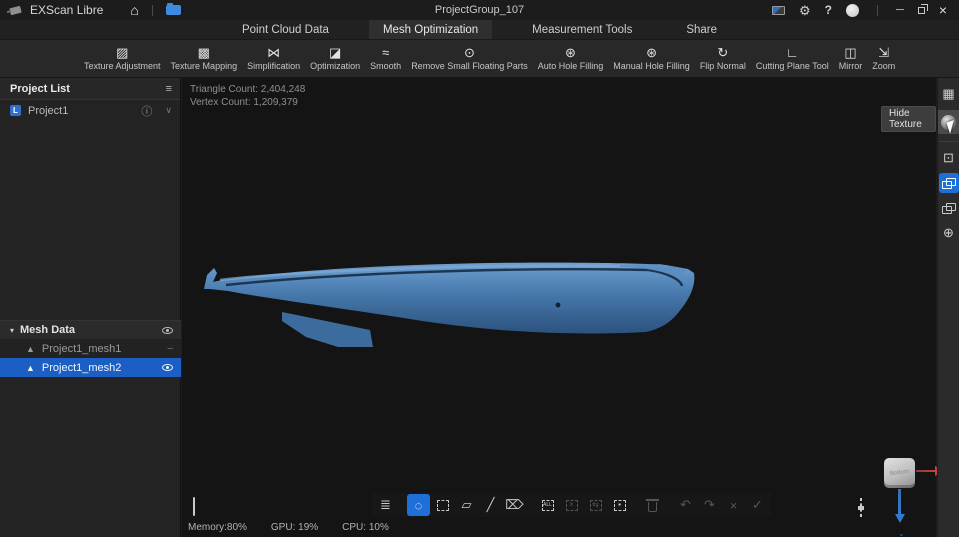 The height and width of the screenshot is (537, 959). What do you see at coordinates (15, 110) in the screenshot?
I see `project-badge-icon: L` at bounding box center [15, 110].